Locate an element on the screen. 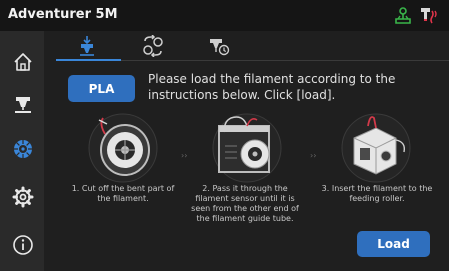 The width and height of the screenshot is (449, 271). top-bar: Adventurer 5M is located at coordinates (224, 15).